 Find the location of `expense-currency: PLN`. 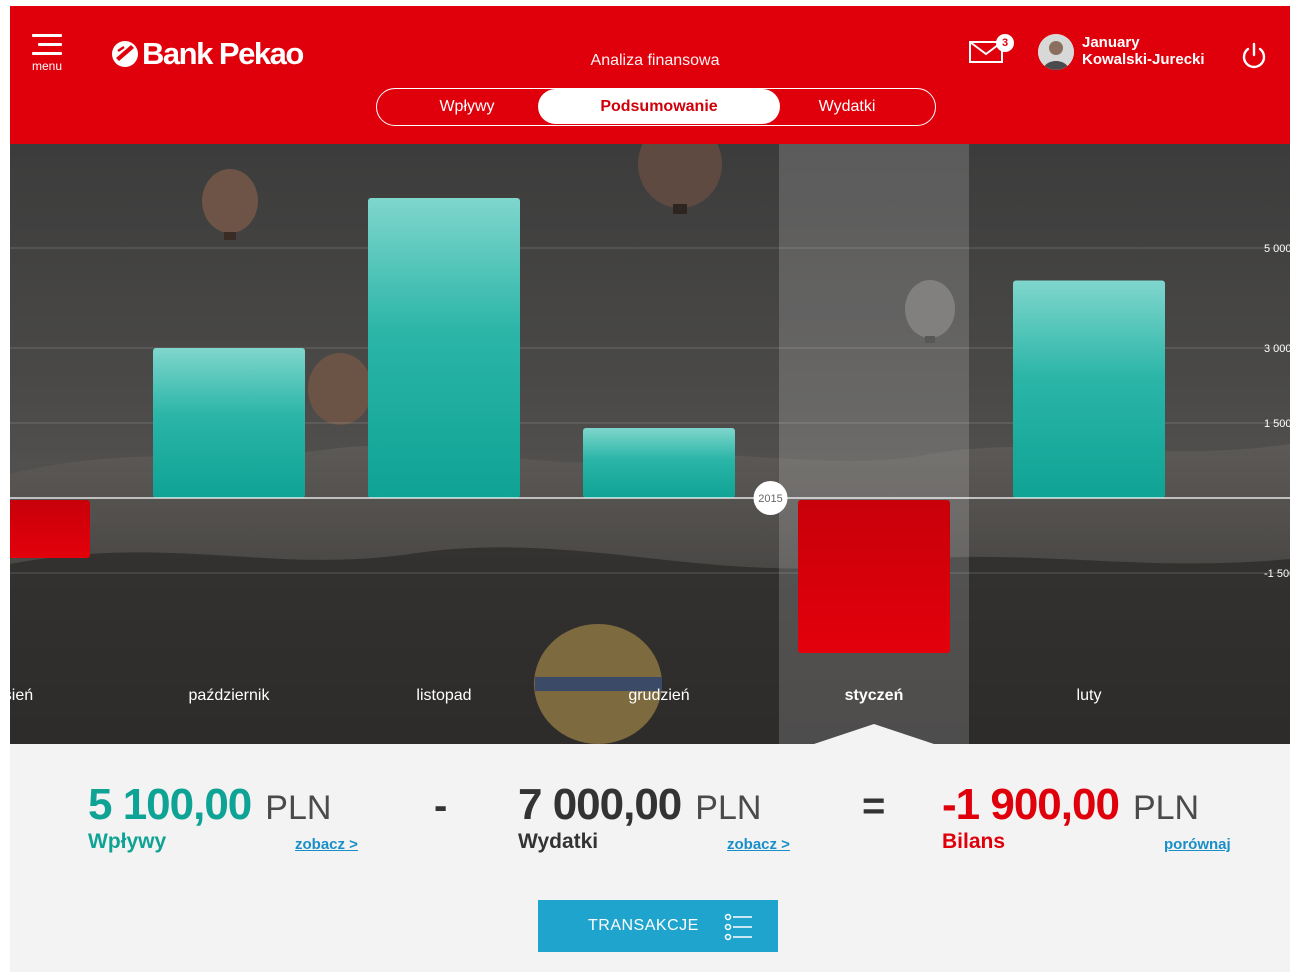

expense-currency: PLN is located at coordinates (728, 808).